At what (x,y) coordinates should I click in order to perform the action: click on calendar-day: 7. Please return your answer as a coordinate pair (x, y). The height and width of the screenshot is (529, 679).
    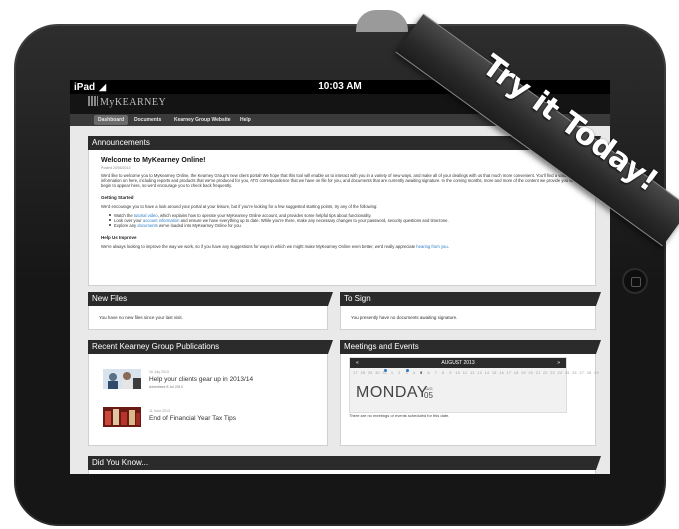
    Looking at the image, I should click on (435, 373).